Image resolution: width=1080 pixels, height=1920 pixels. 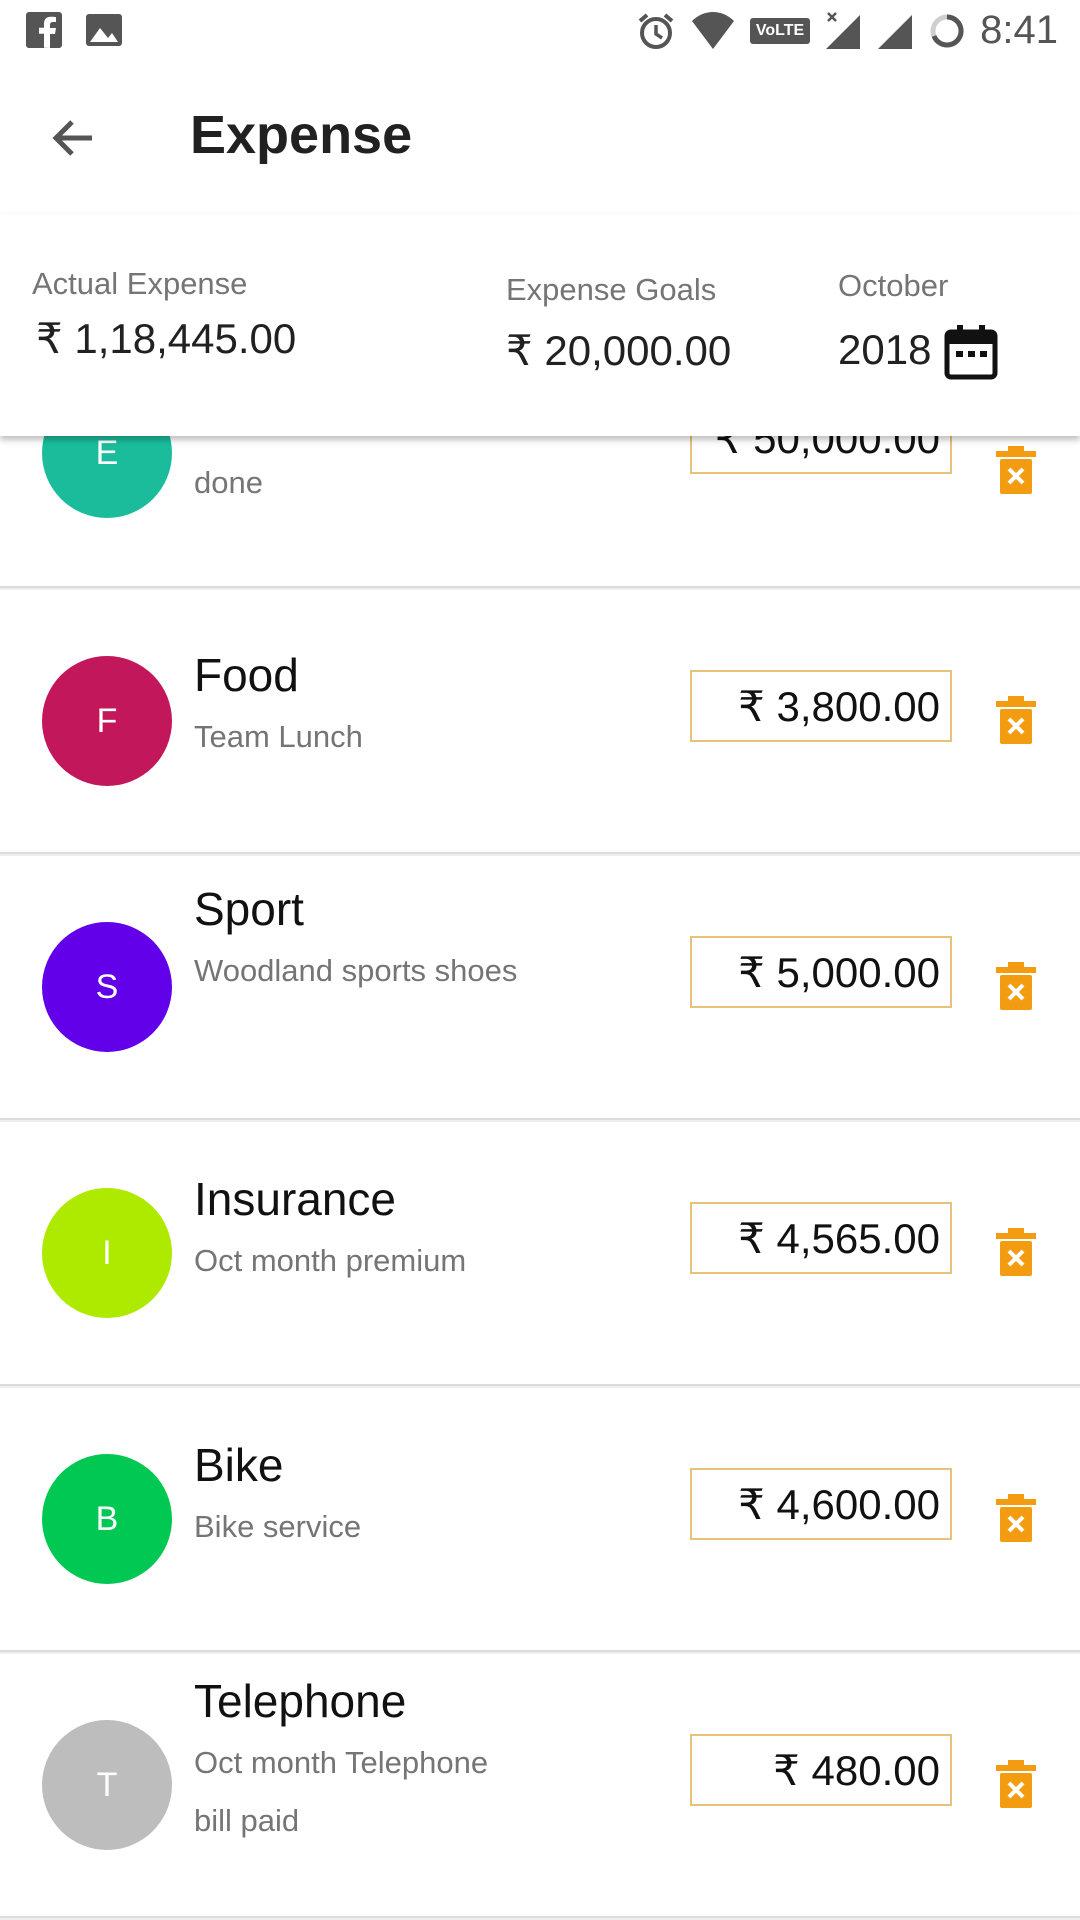 I want to click on description-label: Oct month Telephone bill paid, so click(x=341, y=1791).